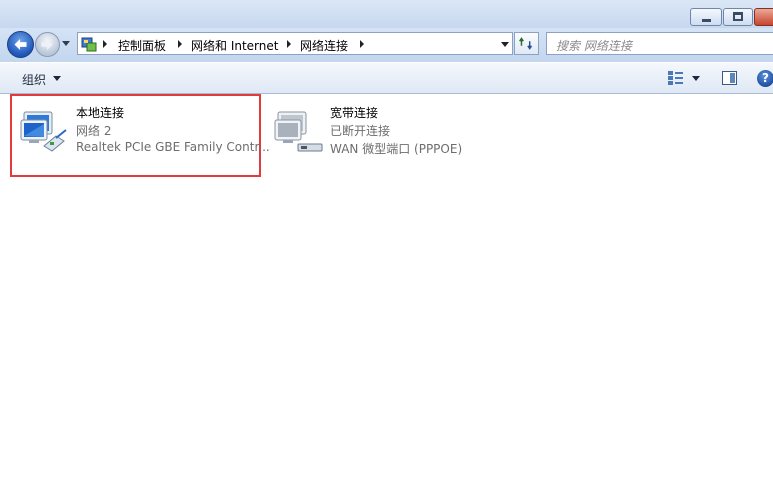  What do you see at coordinates (676, 78) in the screenshot?
I see `view-options-icon` at bounding box center [676, 78].